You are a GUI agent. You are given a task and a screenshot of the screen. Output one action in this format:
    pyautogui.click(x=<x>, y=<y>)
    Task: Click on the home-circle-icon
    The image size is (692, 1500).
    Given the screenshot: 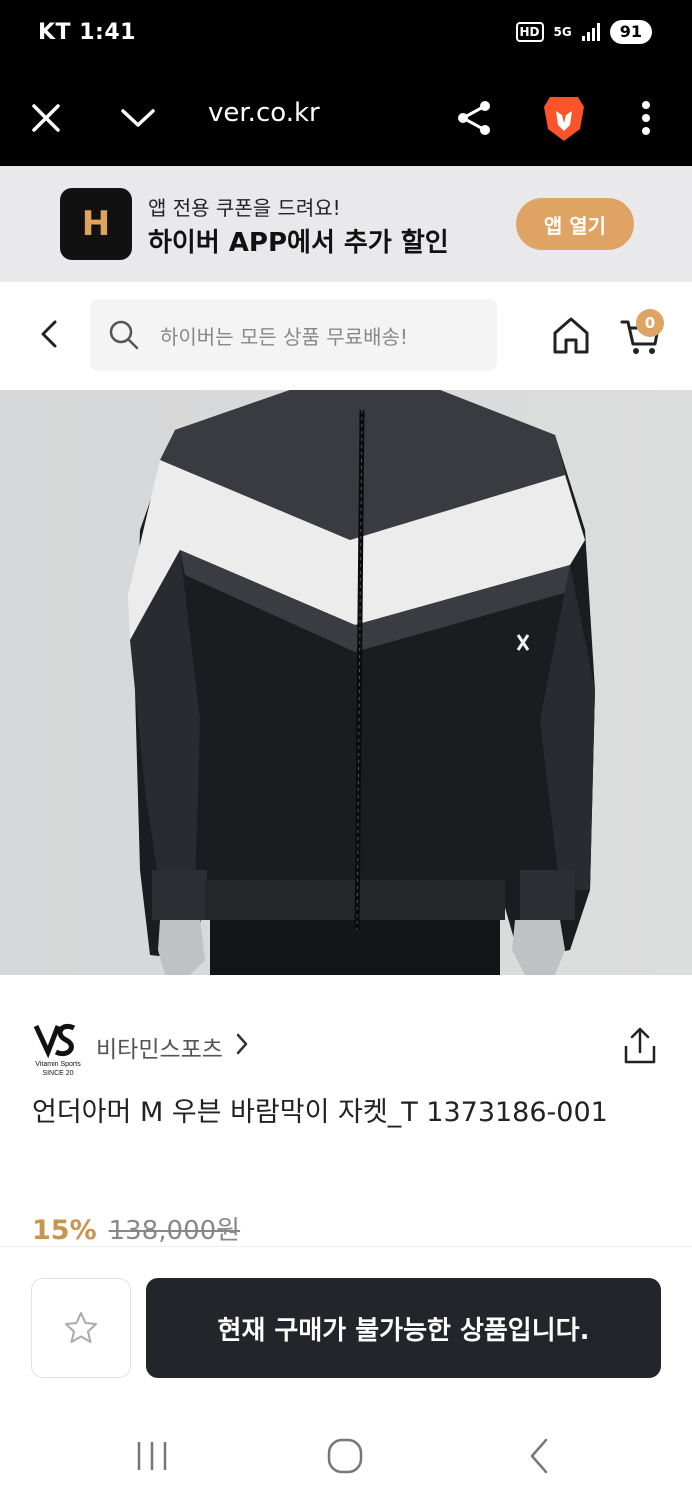 What is the action you would take?
    pyautogui.click(x=345, y=1456)
    